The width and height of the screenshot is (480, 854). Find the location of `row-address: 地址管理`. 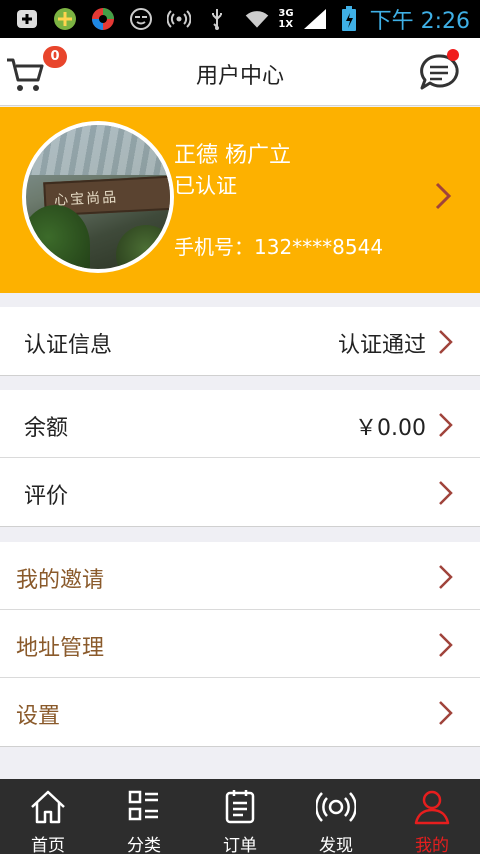

row-address: 地址管理 is located at coordinates (240, 644).